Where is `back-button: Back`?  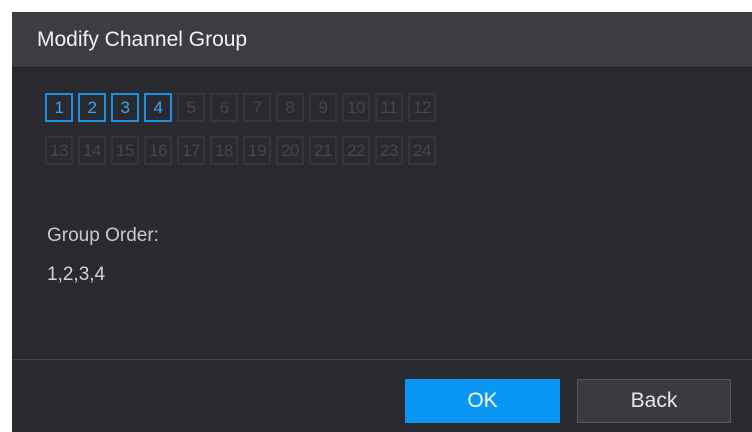 back-button: Back is located at coordinates (654, 401).